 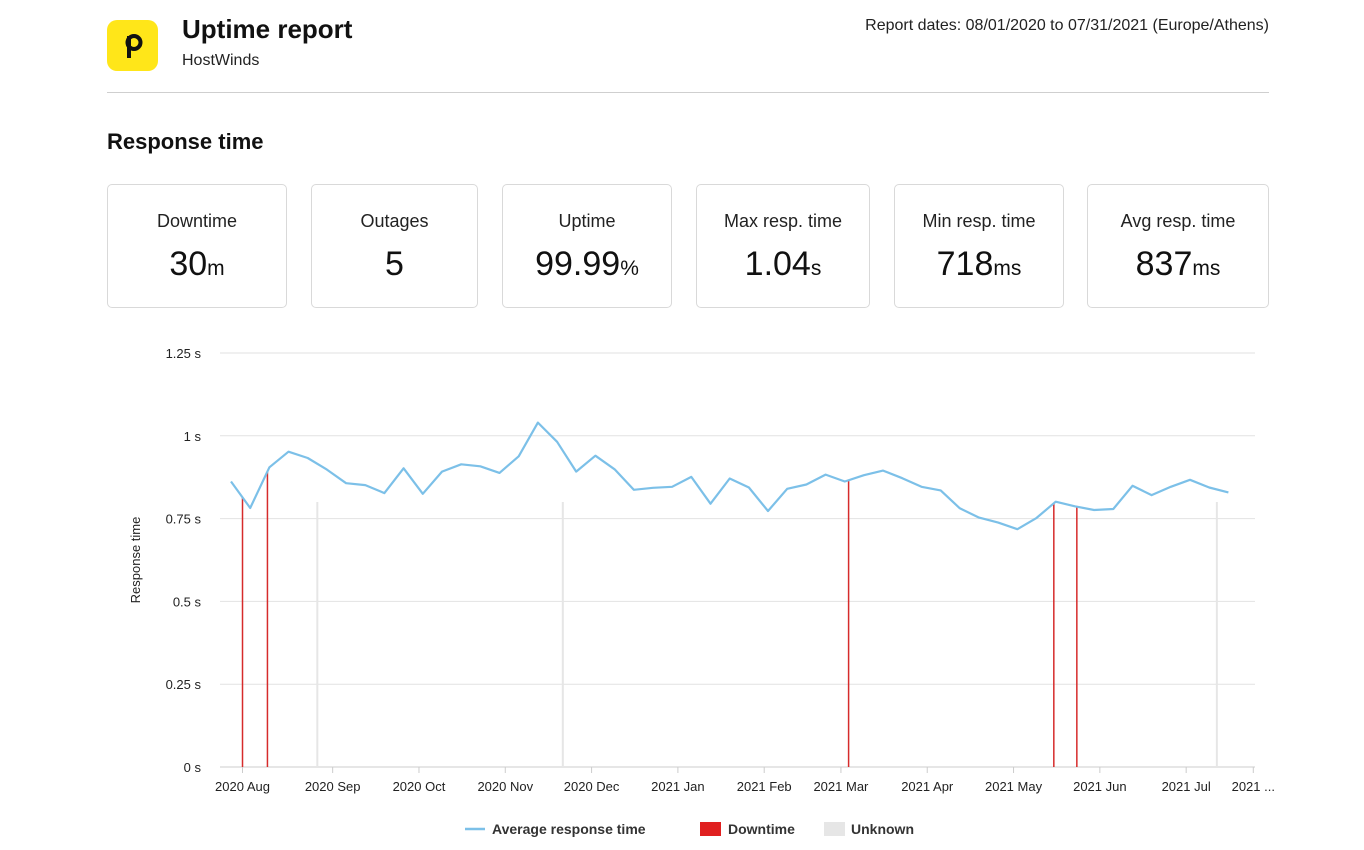 I want to click on x-tick-label: 2021 Feb, so click(x=764, y=786).